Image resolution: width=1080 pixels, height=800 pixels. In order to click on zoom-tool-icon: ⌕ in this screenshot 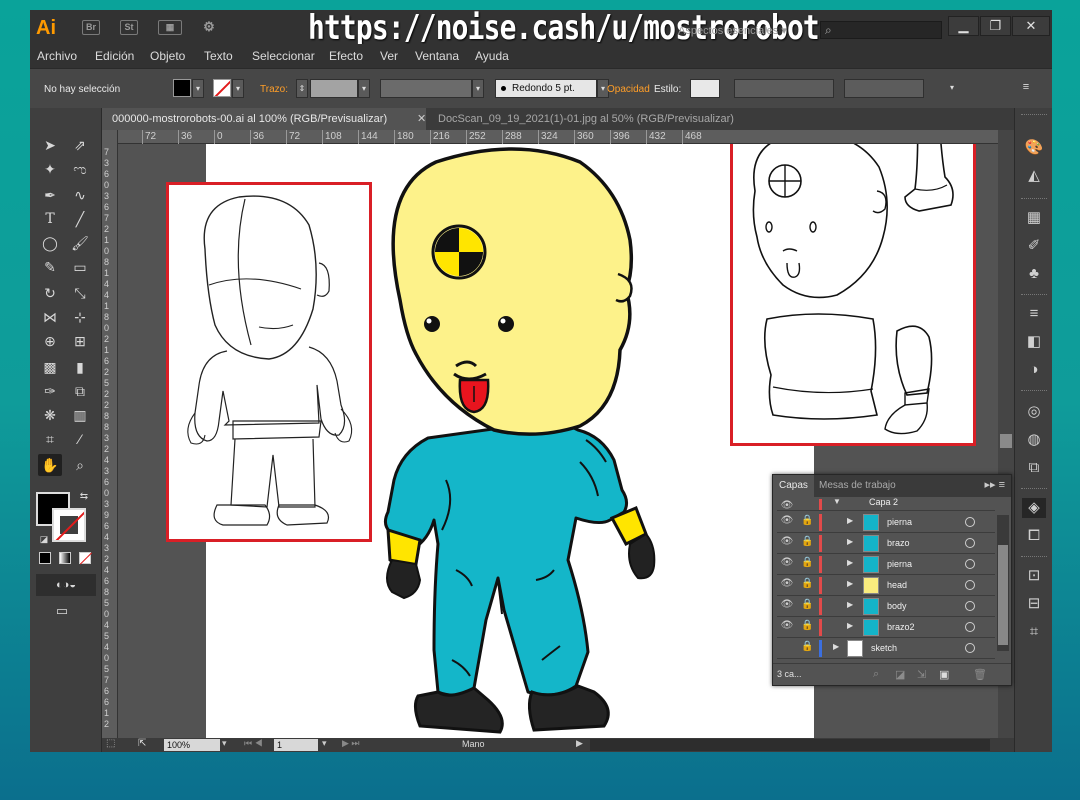, I will do `click(80, 465)`.